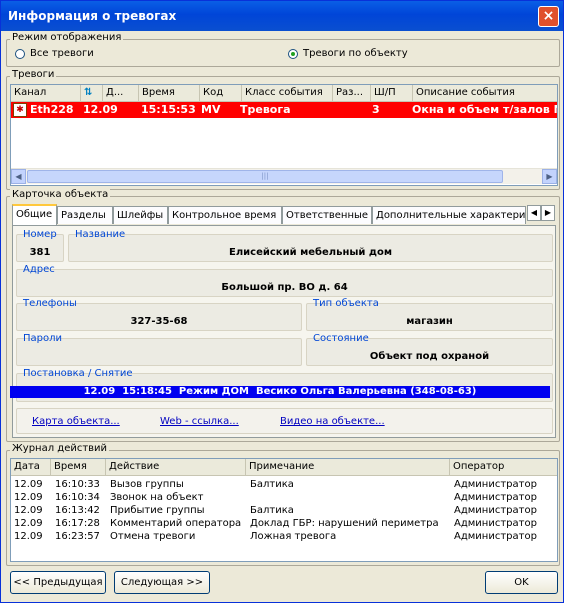 Image resolution: width=564 pixels, height=603 pixels. What do you see at coordinates (353, 110) in the screenshot?
I see `alarm-section` at bounding box center [353, 110].